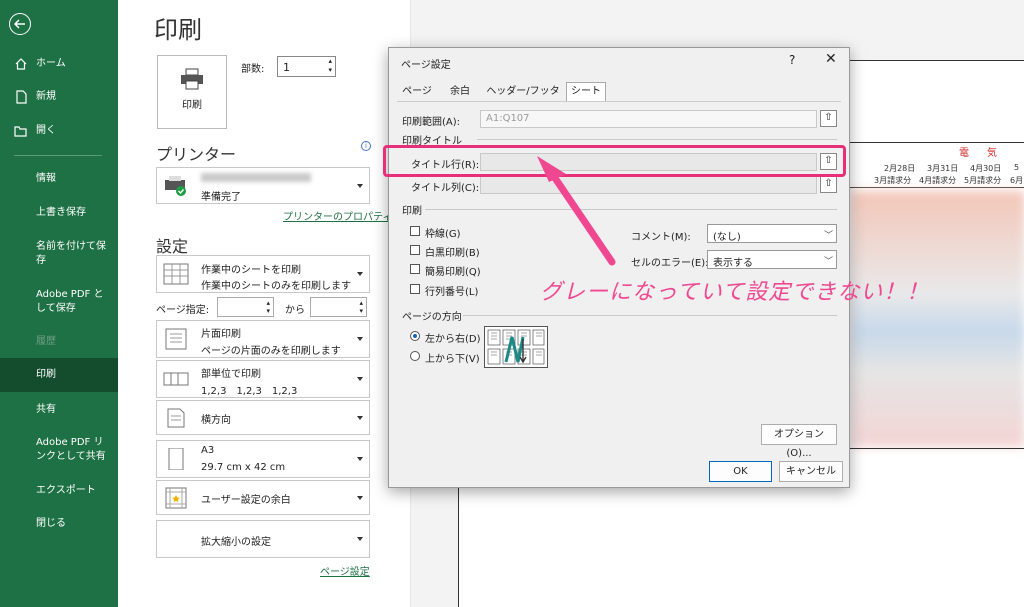 The width and height of the screenshot is (1024, 607). What do you see at coordinates (735, 292) in the screenshot?
I see `annotation-text: グレーになっていて設定できない！！` at bounding box center [735, 292].